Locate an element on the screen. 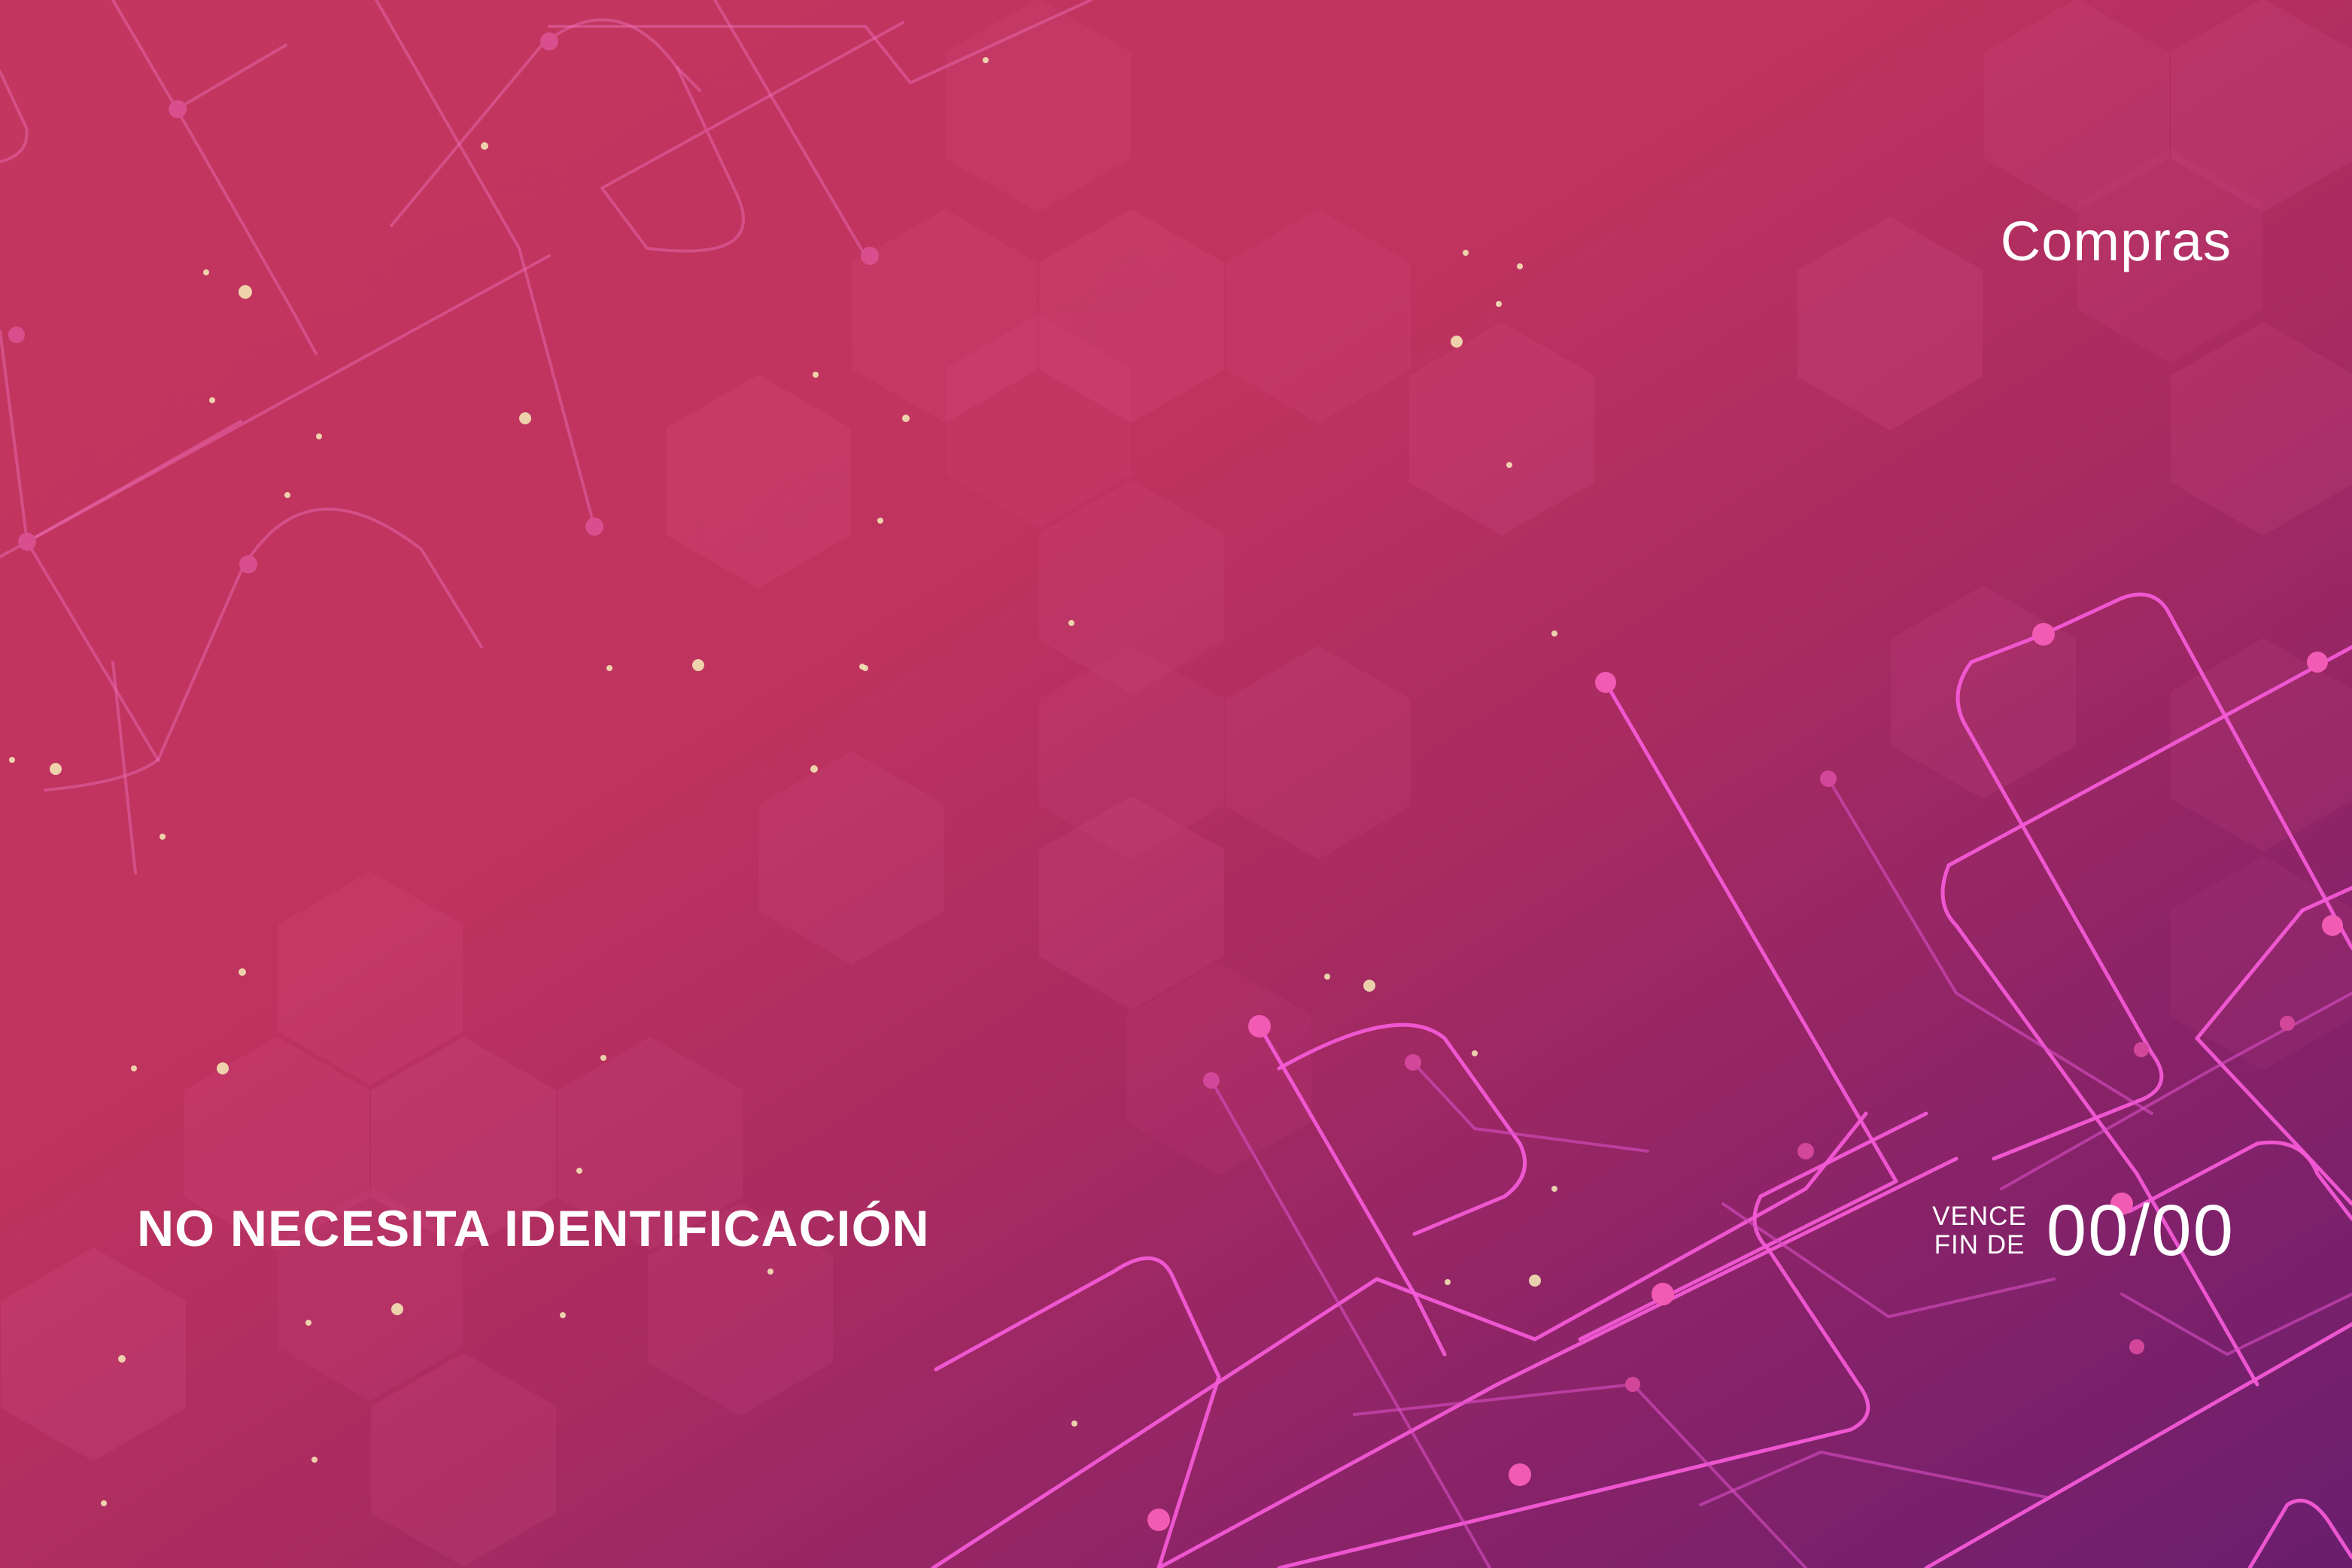 This screenshot has width=2352, height=1568. expiry-label-line1: VENCE is located at coordinates (1980, 1216).